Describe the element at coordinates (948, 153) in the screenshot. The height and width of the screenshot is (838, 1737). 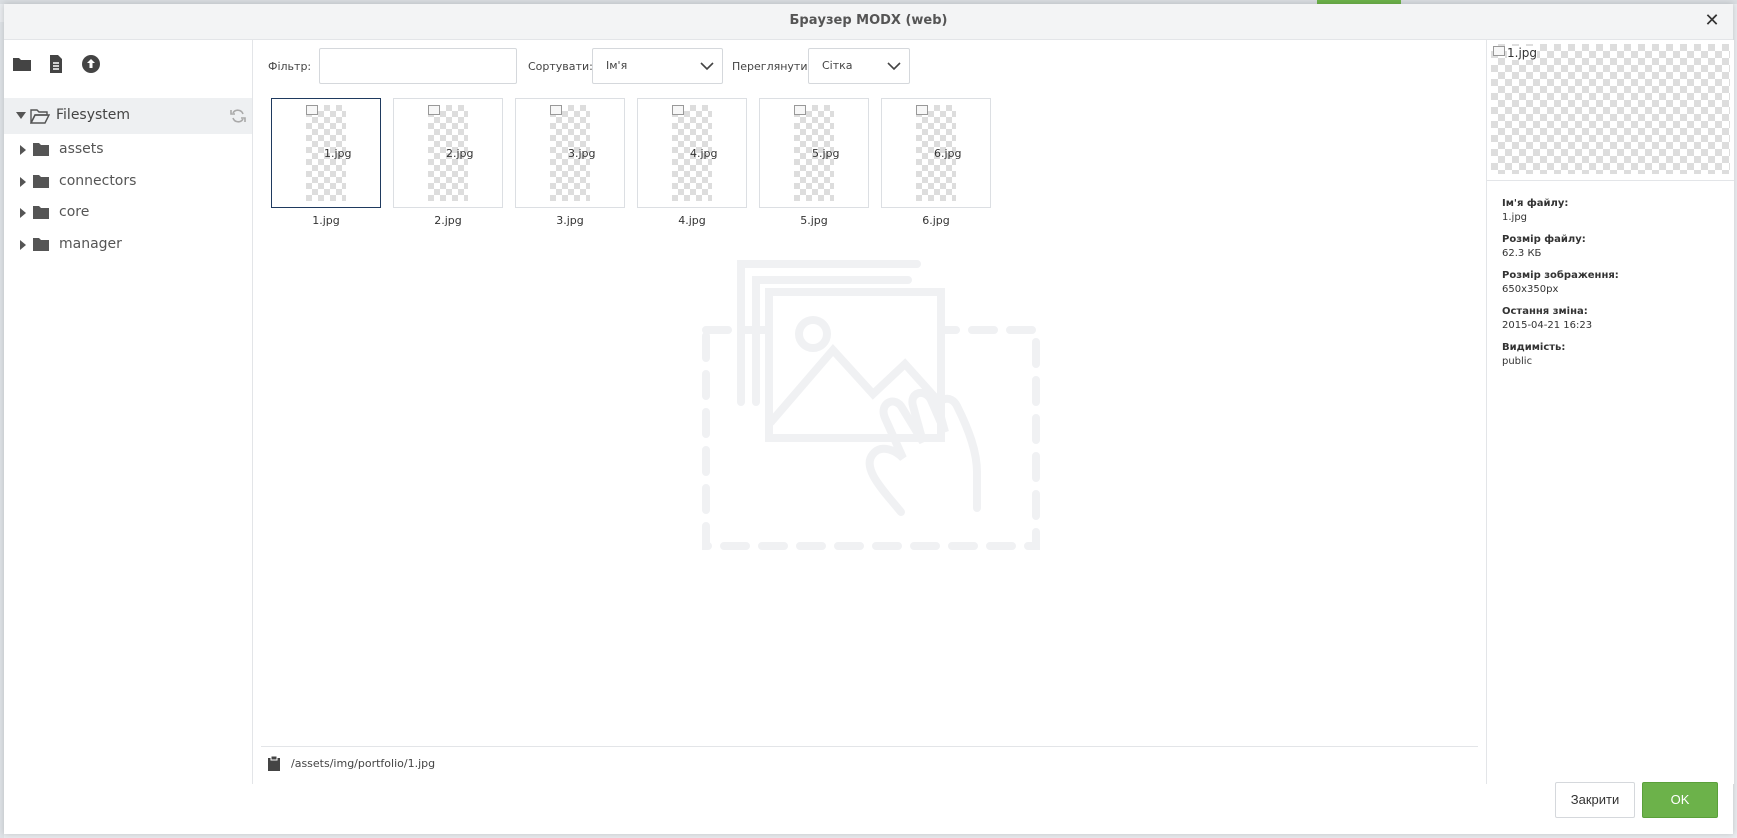
I see `thumbnail-alt: 6.jpg` at that location.